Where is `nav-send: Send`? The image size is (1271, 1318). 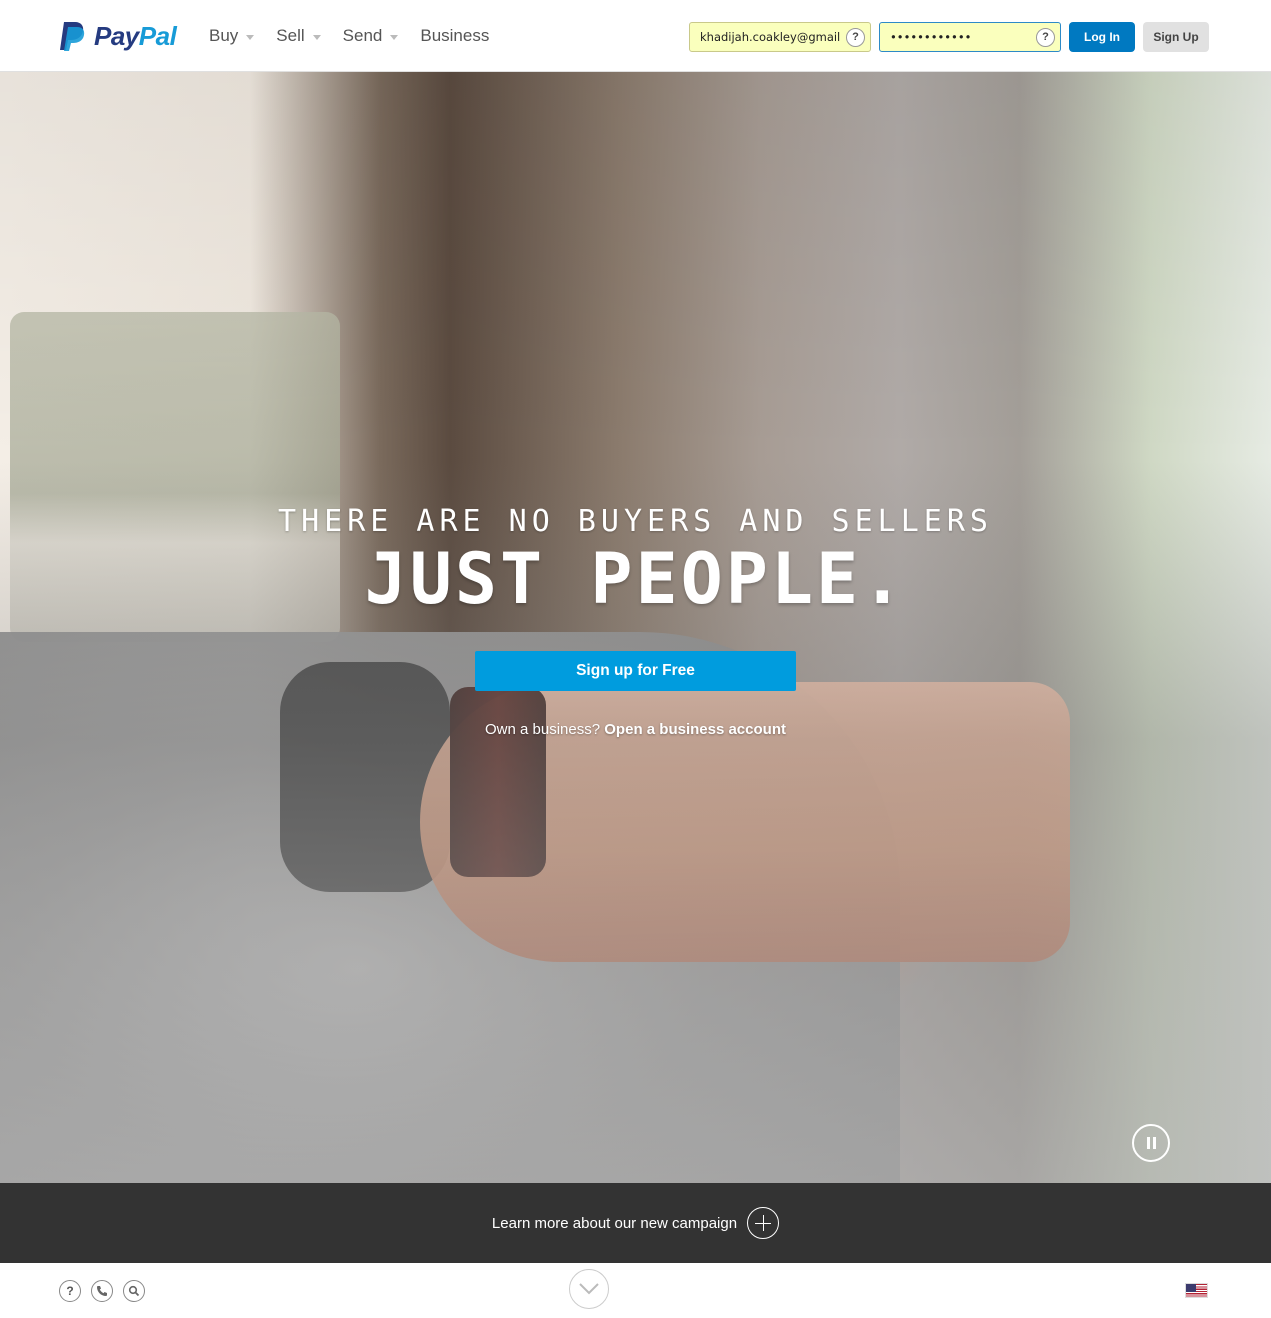
nav-send: Send is located at coordinates (371, 36).